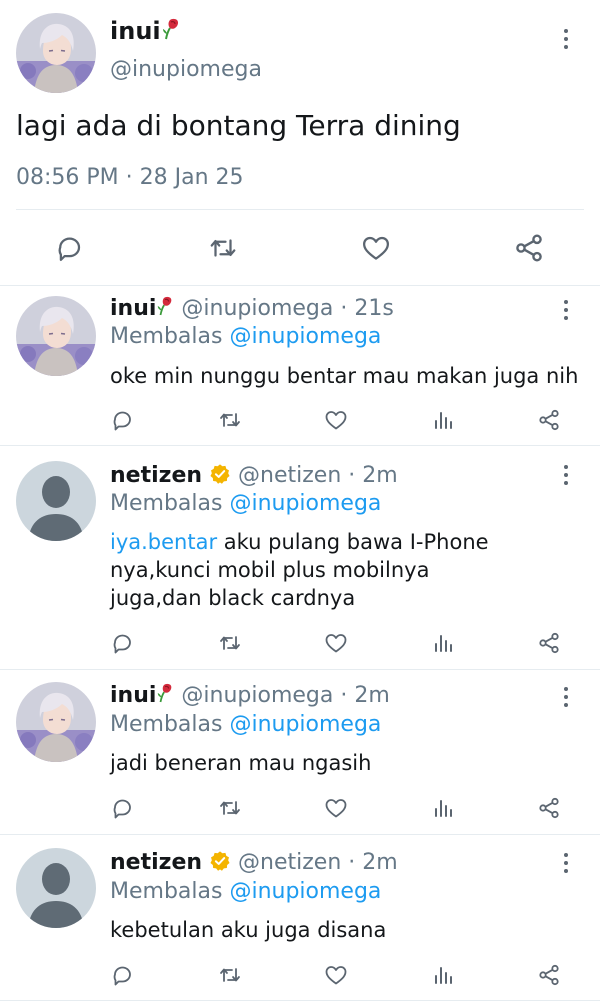  I want to click on main-tweet-divider, so click(300, 209).